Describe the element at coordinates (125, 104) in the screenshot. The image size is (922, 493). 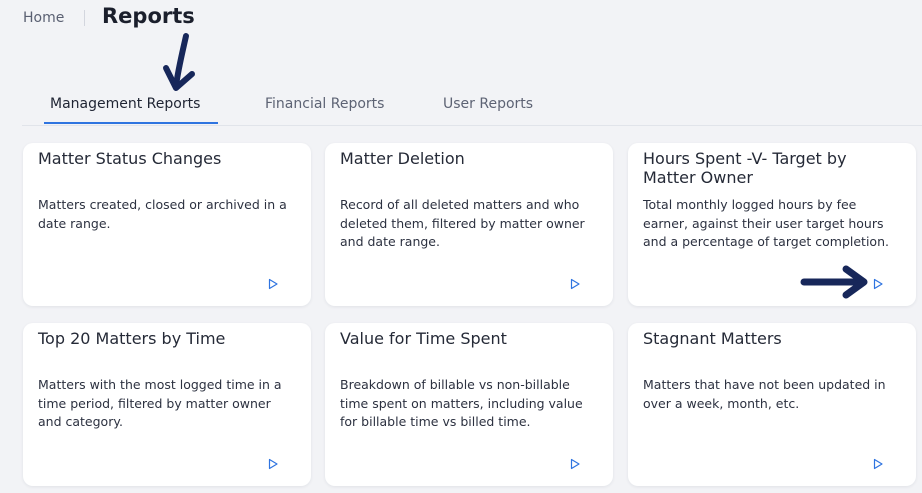
I see `tab-management-reports: Management Reports` at that location.